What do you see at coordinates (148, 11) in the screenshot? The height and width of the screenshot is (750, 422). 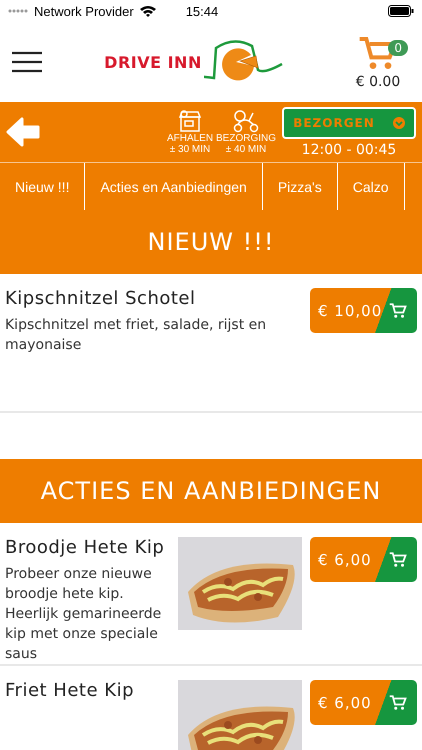 I see `wifi-icon` at bounding box center [148, 11].